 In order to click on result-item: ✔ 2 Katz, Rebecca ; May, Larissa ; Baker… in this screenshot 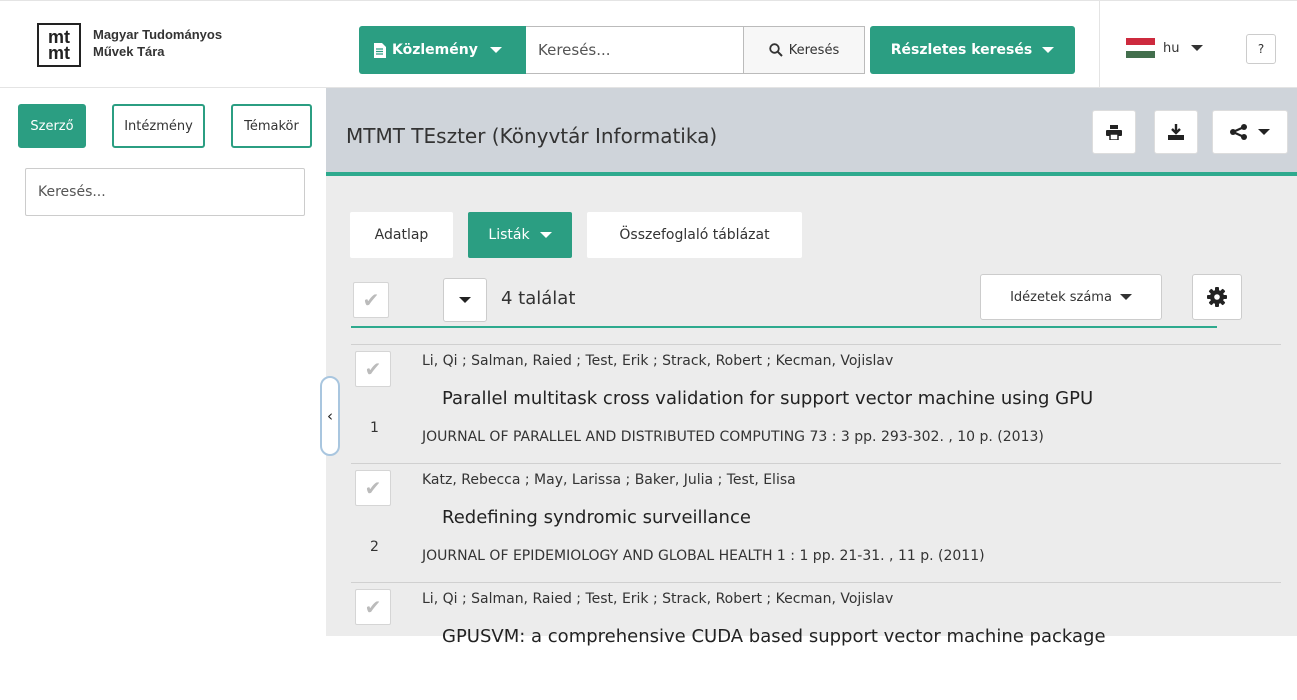, I will do `click(816, 522)`.